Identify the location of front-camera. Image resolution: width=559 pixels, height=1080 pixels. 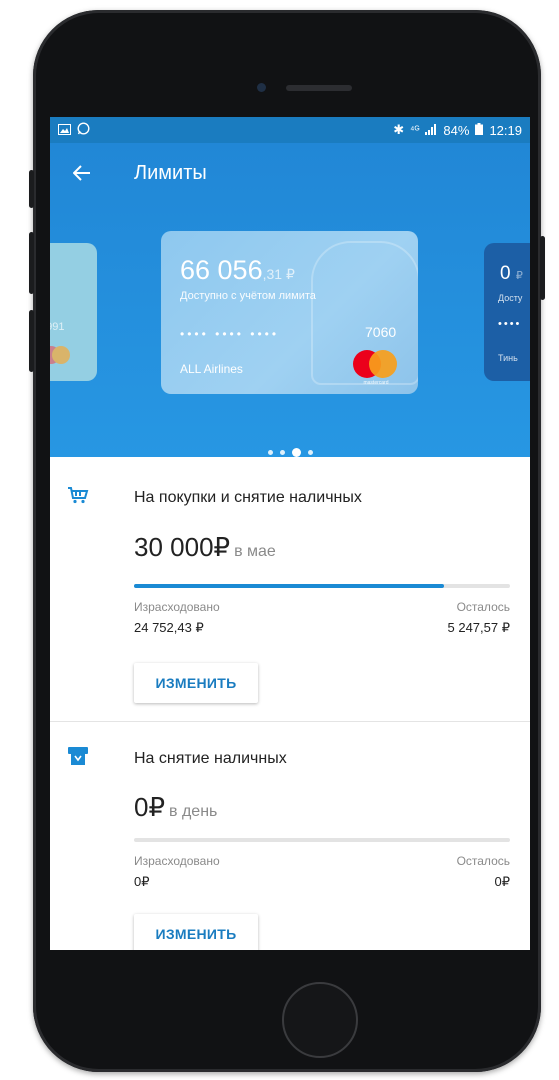
(261, 87).